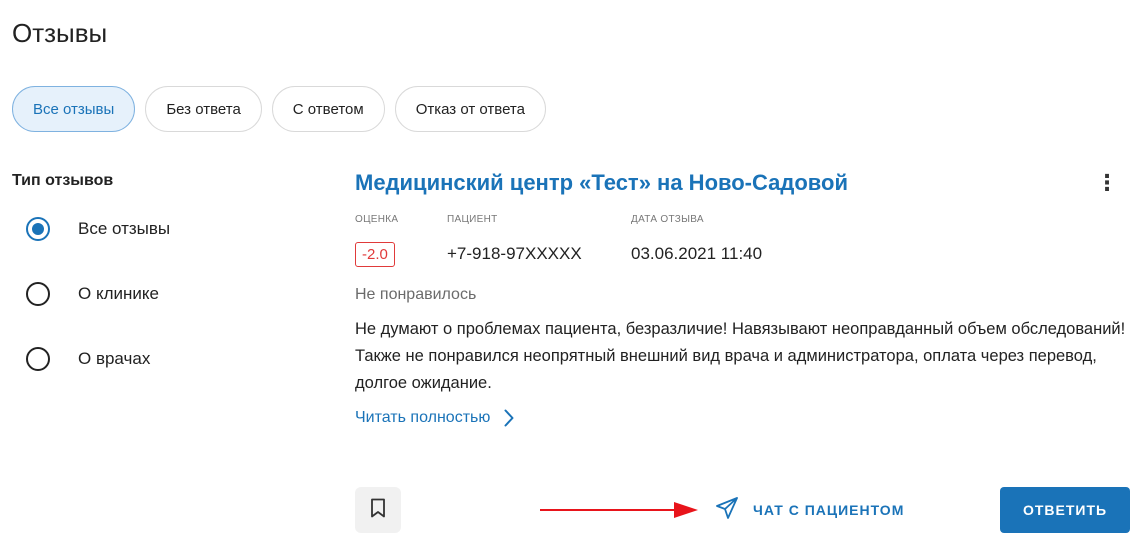 The image size is (1144, 545). What do you see at coordinates (60, 33) in the screenshot?
I see `page-title: Отзывы` at bounding box center [60, 33].